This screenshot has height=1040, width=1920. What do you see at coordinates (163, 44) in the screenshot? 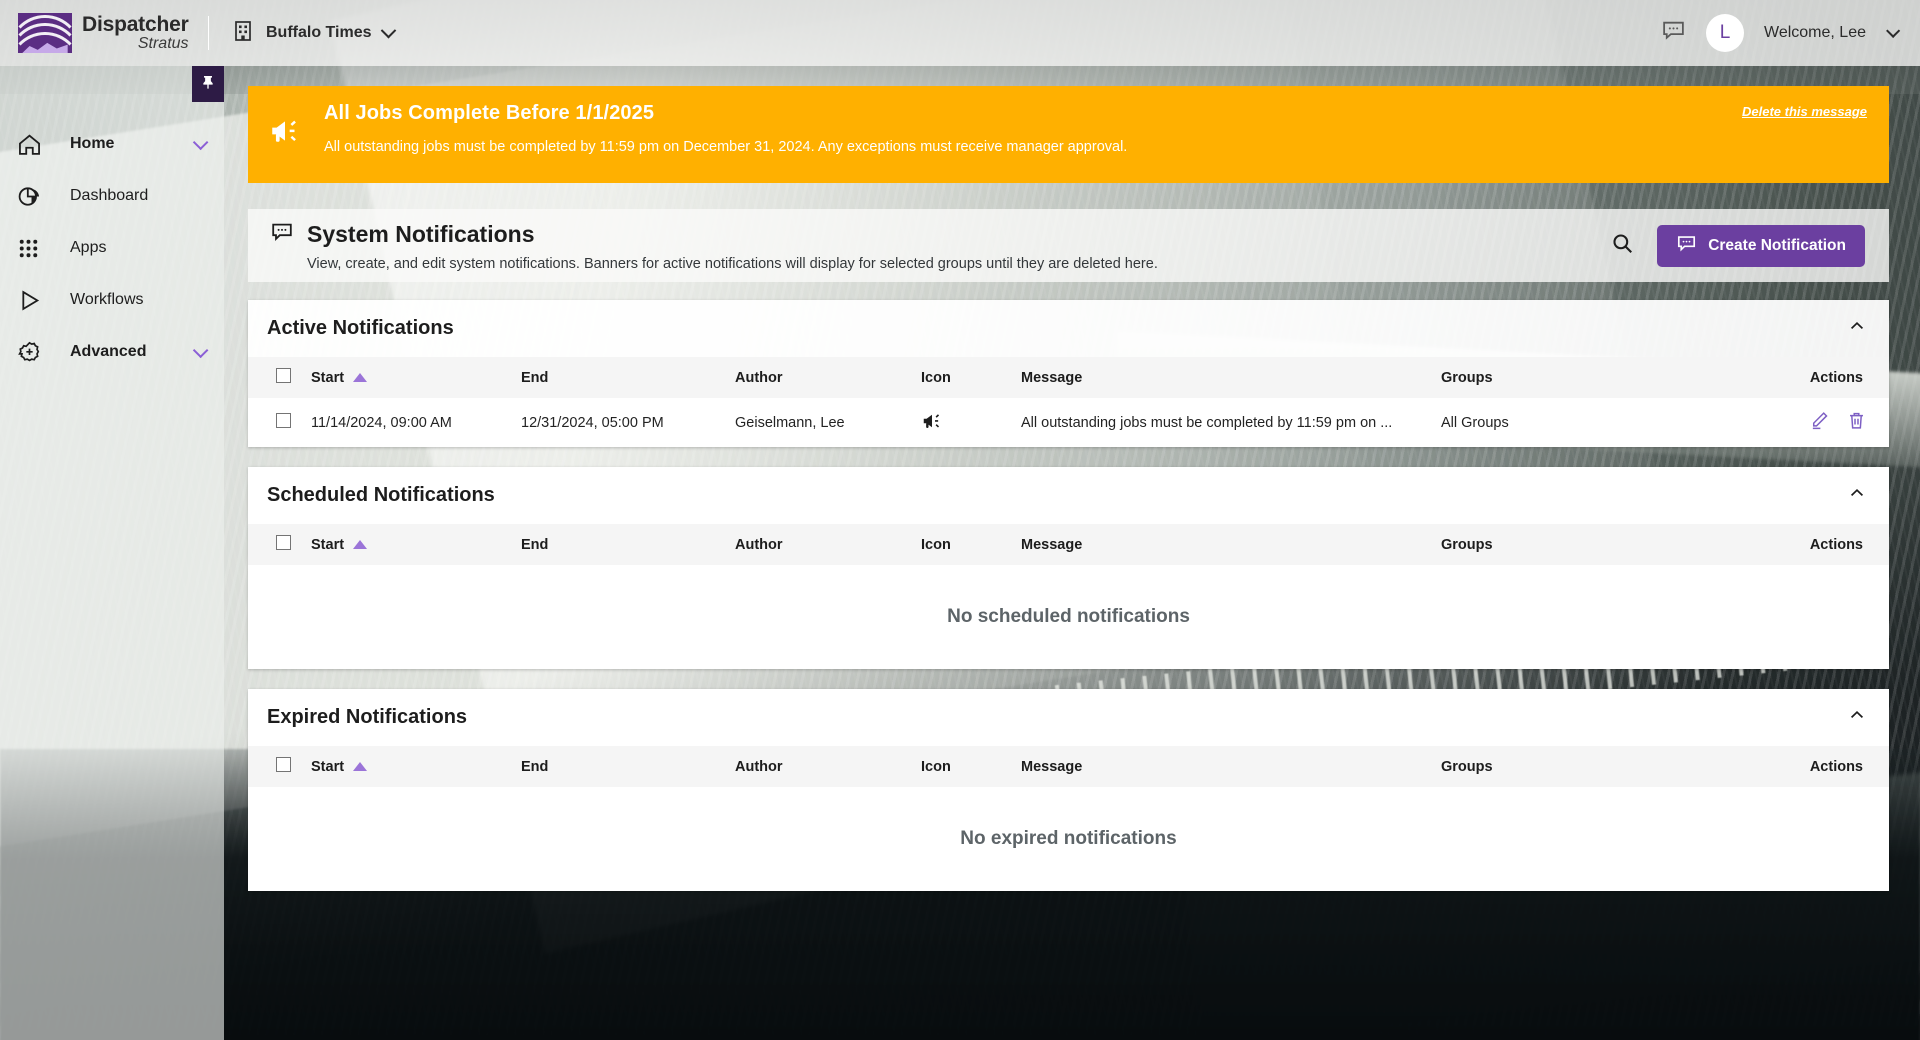
I see `brand-name-line2: Stratus` at bounding box center [163, 44].